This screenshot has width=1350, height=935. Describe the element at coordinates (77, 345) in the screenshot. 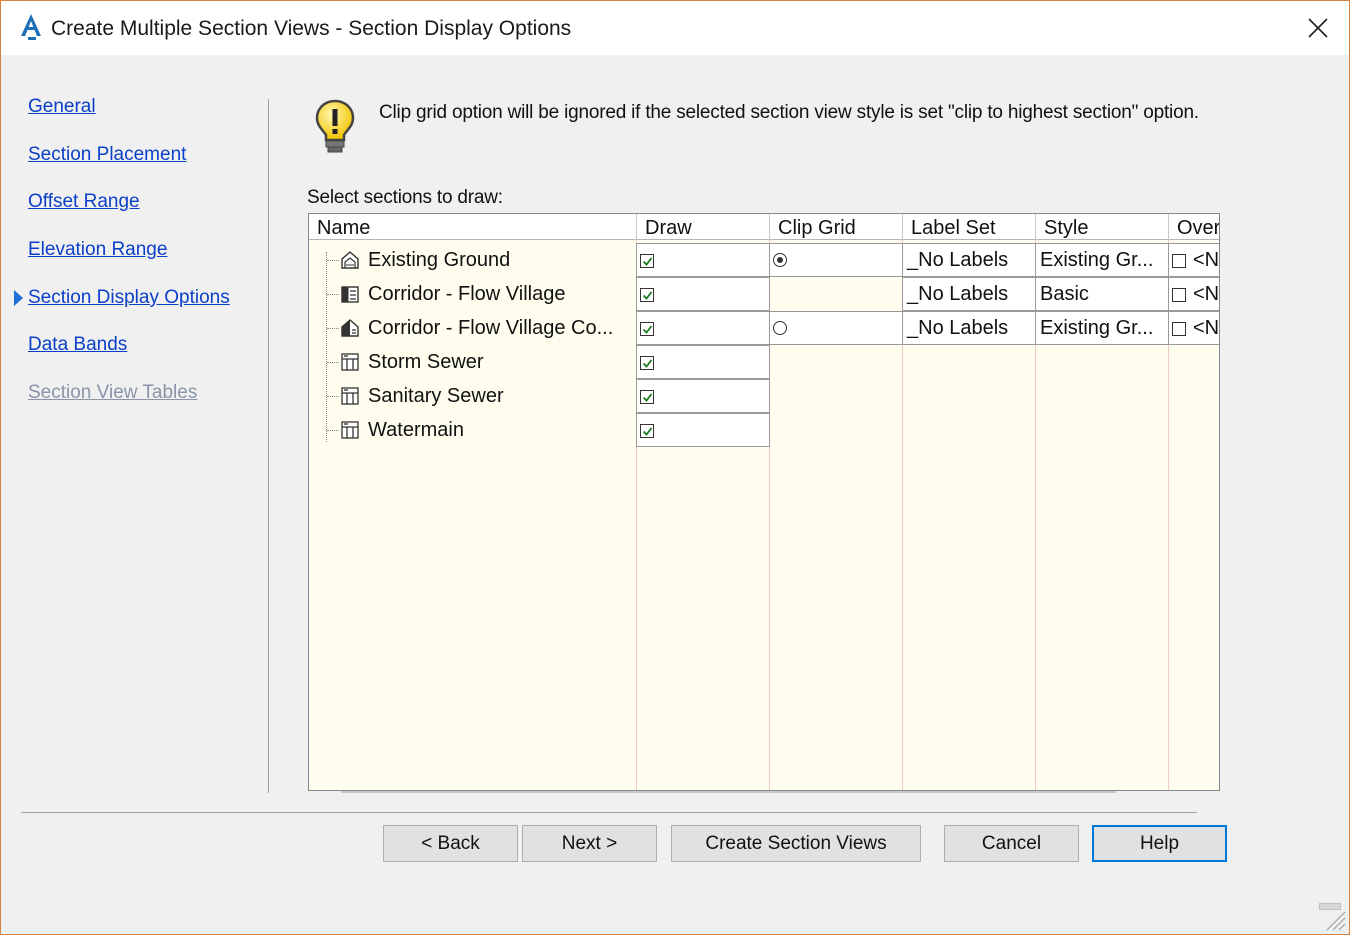

I see `nav-item-data-bands: Data Bands` at that location.